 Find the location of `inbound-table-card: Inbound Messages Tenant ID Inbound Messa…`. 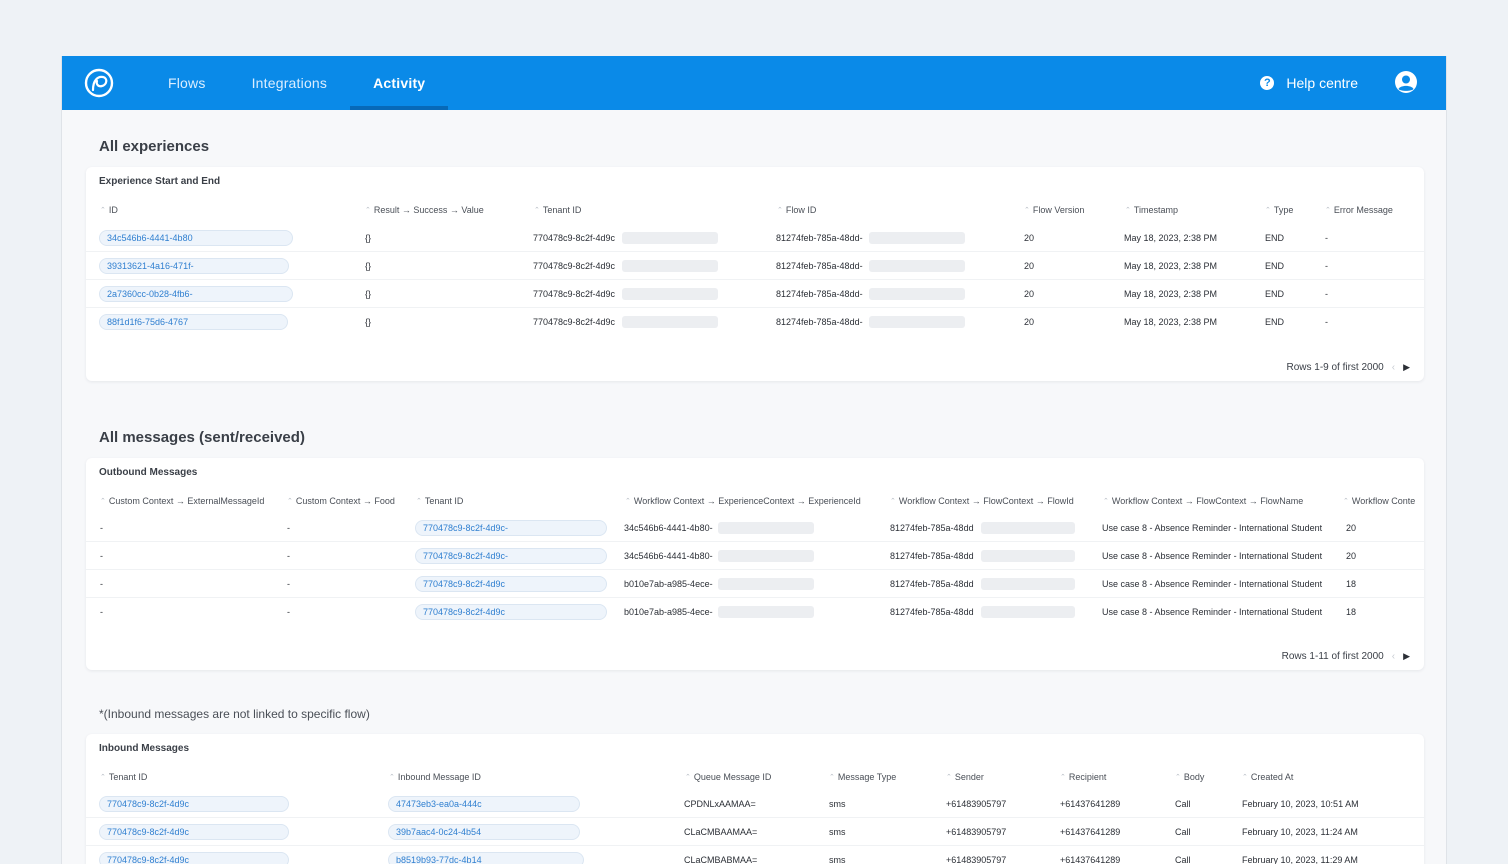

inbound-table-card: Inbound Messages Tenant ID Inbound Messa… is located at coordinates (755, 799).